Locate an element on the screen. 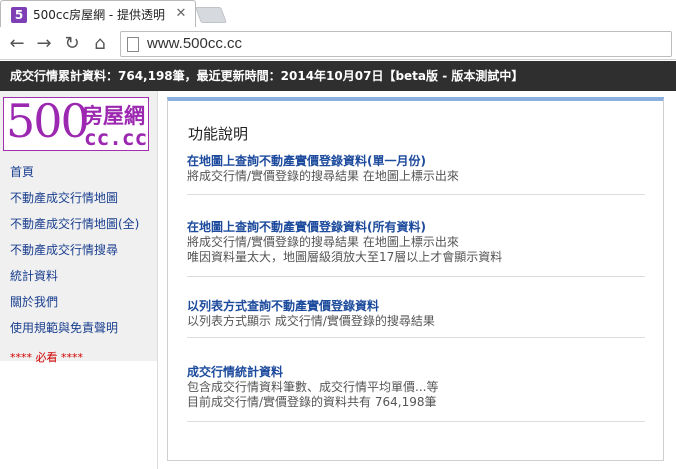 The width and height of the screenshot is (676, 469). browser-toolbar: ← → ↻ ⌂ www.500cc.cc is located at coordinates (338, 44).